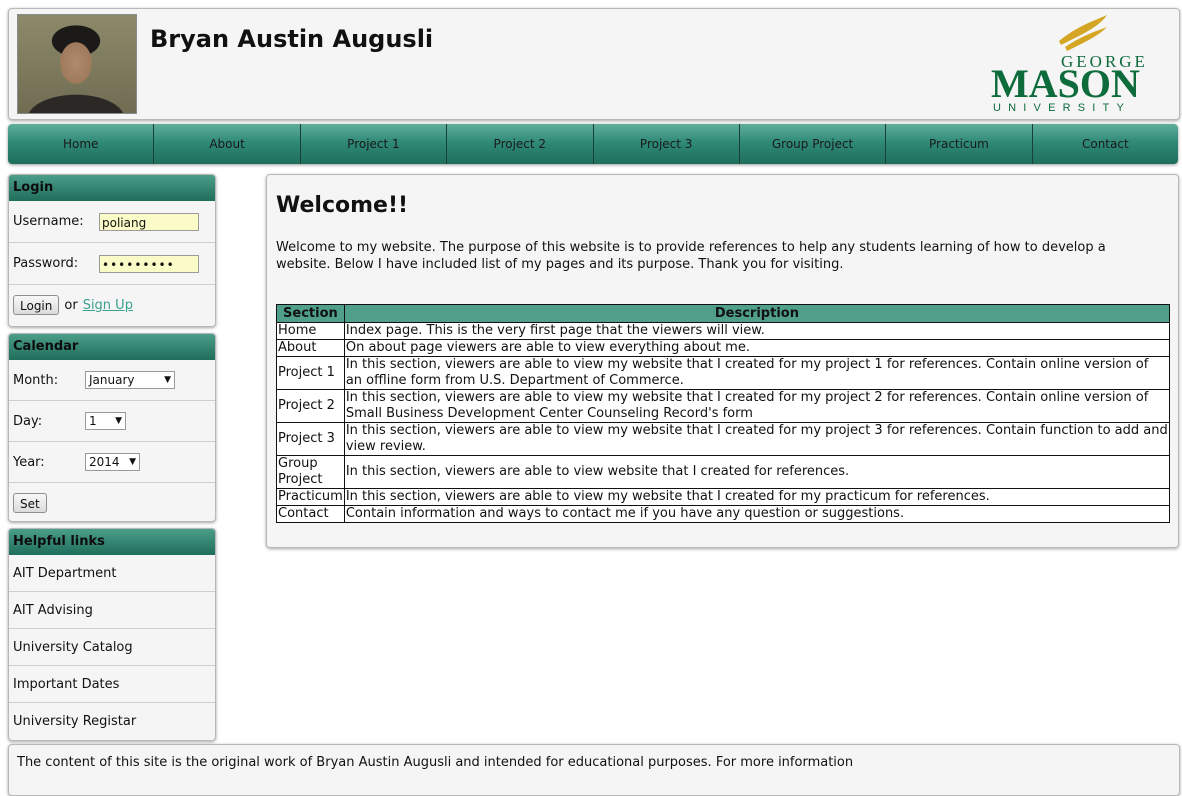  What do you see at coordinates (112, 503) in the screenshot?
I see `set-row: Set` at bounding box center [112, 503].